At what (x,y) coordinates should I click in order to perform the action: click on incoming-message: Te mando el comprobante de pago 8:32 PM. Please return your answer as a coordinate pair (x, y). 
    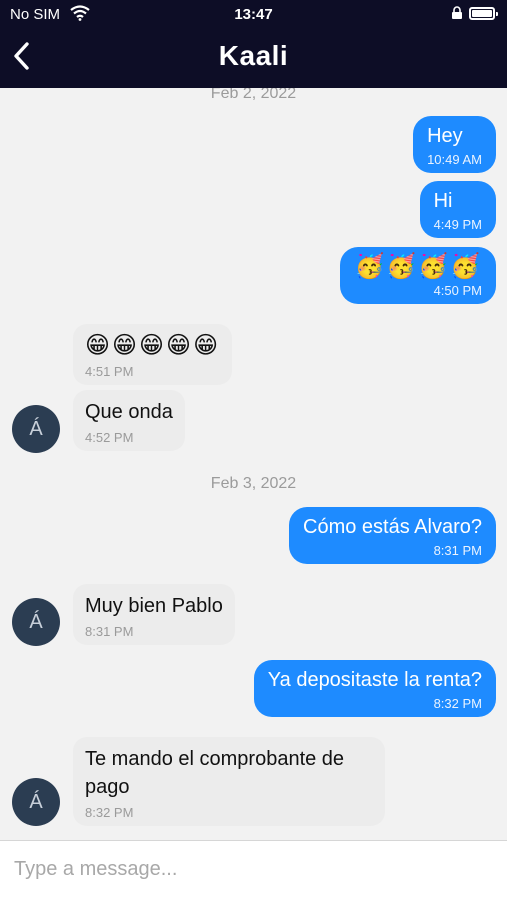
    Looking at the image, I should click on (229, 781).